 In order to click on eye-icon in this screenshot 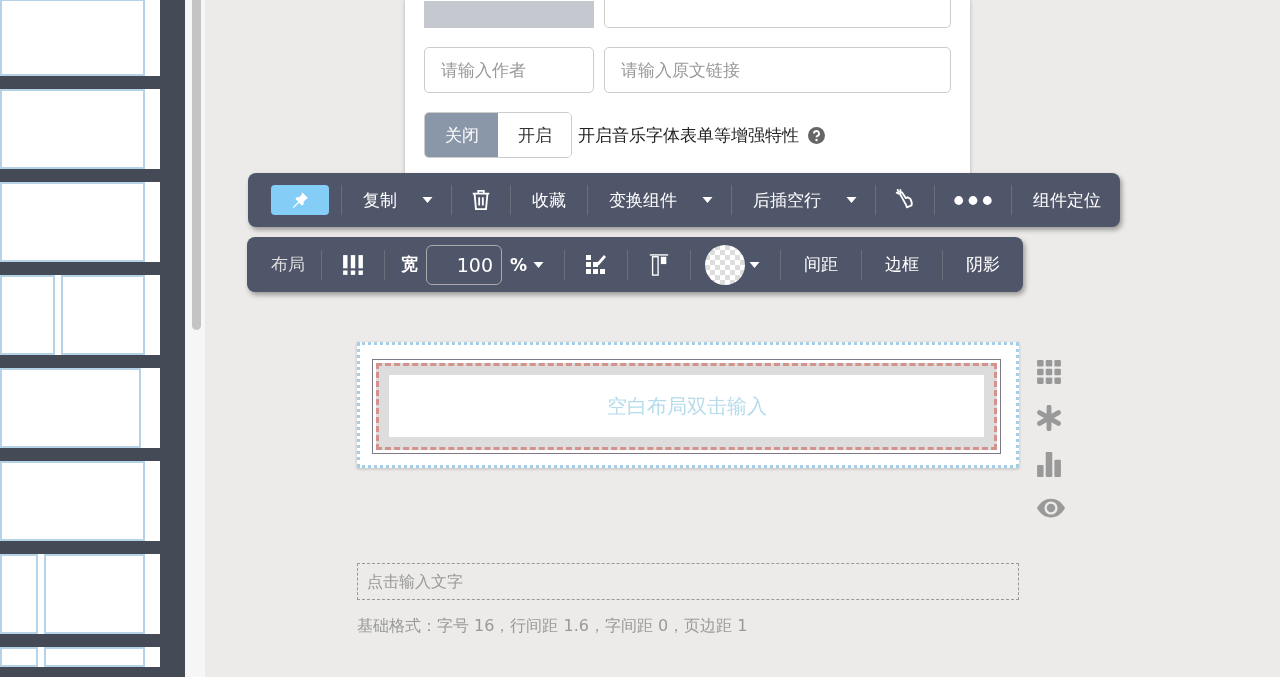, I will do `click(1051, 508)`.